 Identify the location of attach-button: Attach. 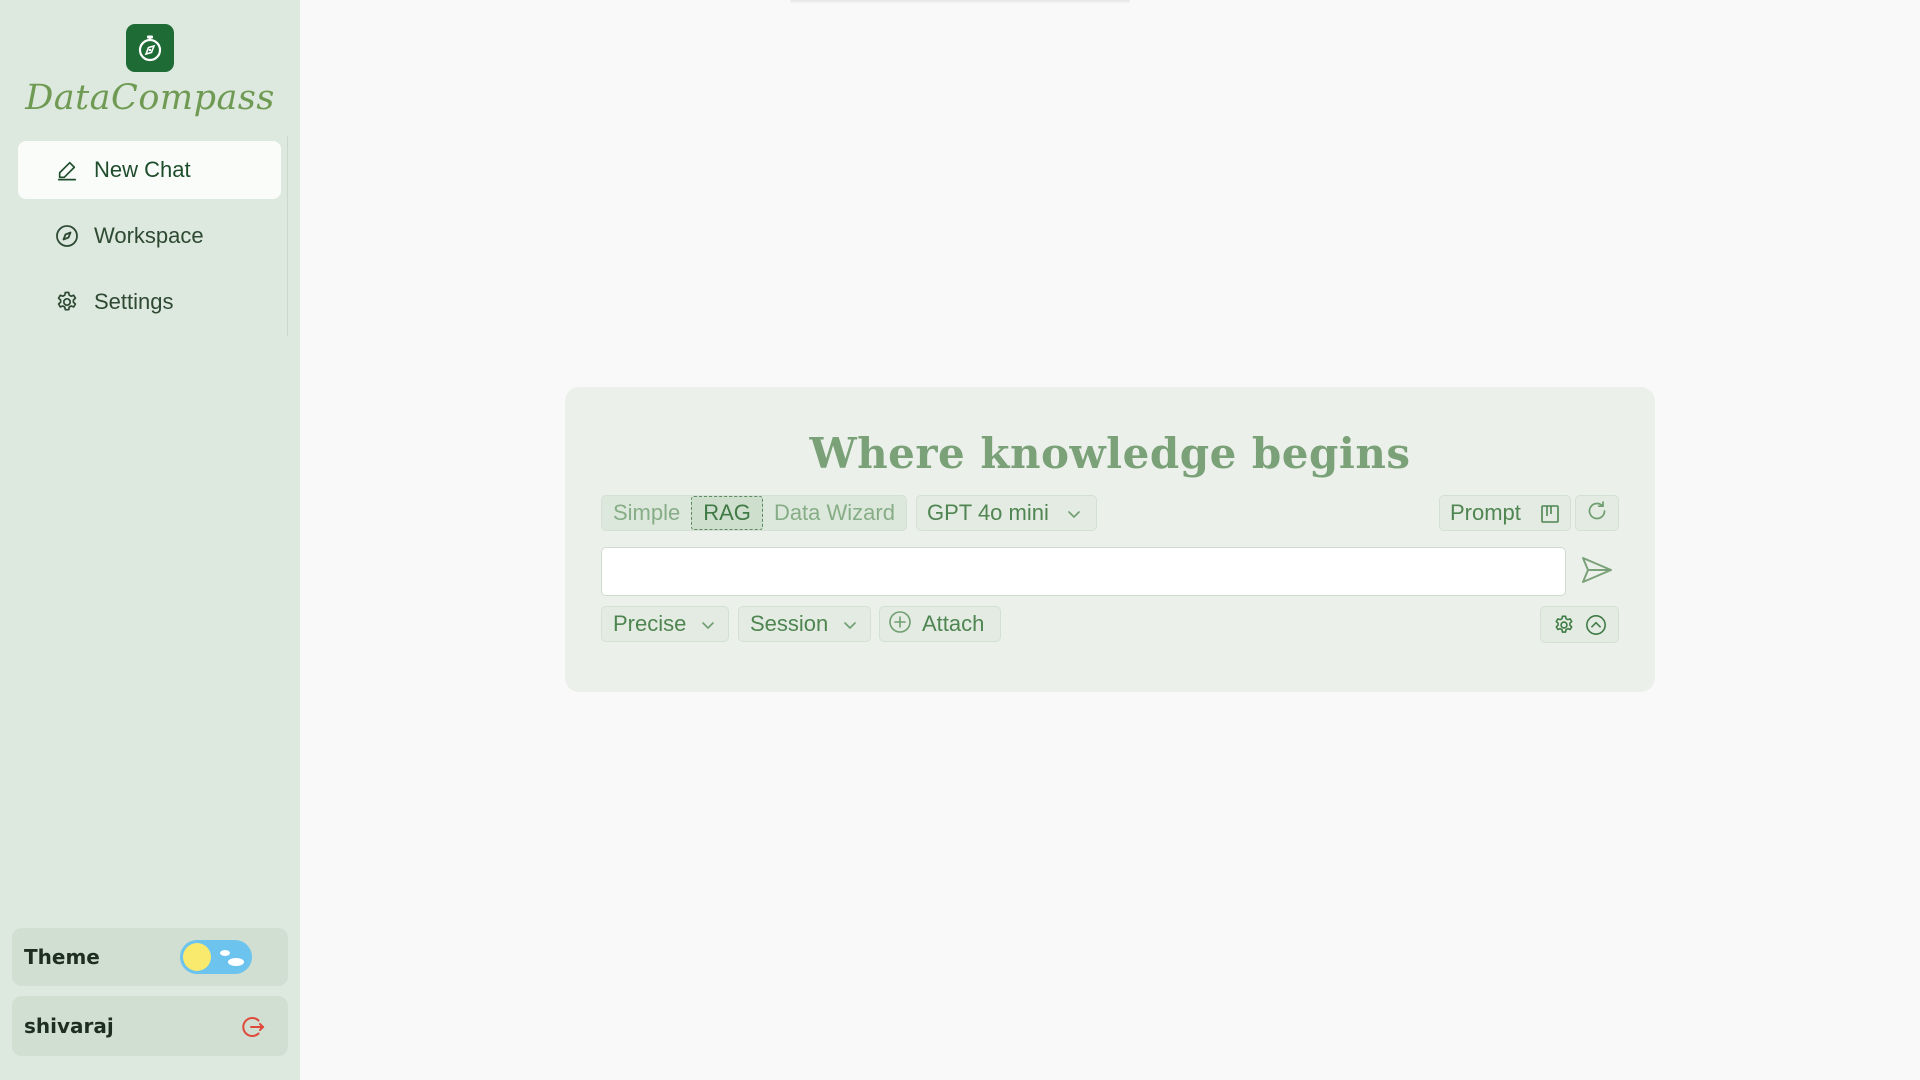
(940, 624).